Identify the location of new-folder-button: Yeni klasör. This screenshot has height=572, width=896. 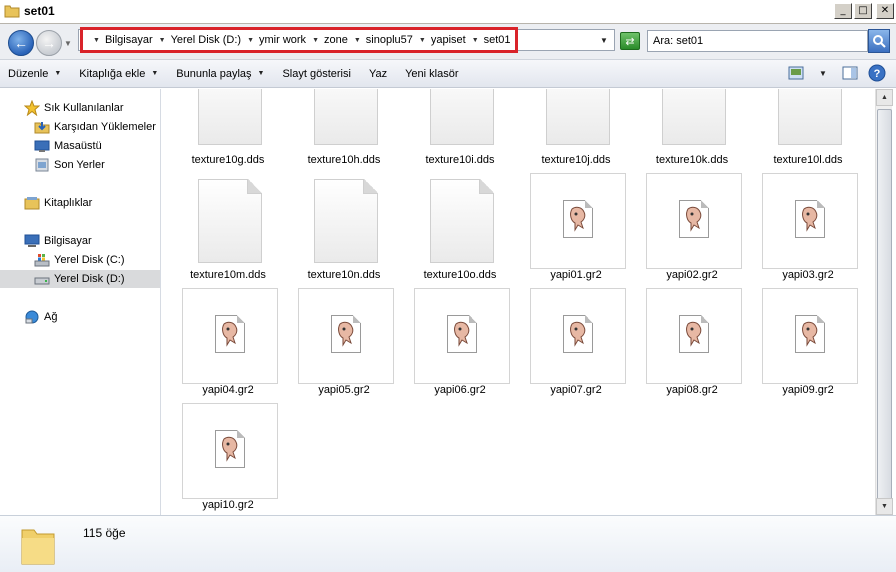
(431, 74).